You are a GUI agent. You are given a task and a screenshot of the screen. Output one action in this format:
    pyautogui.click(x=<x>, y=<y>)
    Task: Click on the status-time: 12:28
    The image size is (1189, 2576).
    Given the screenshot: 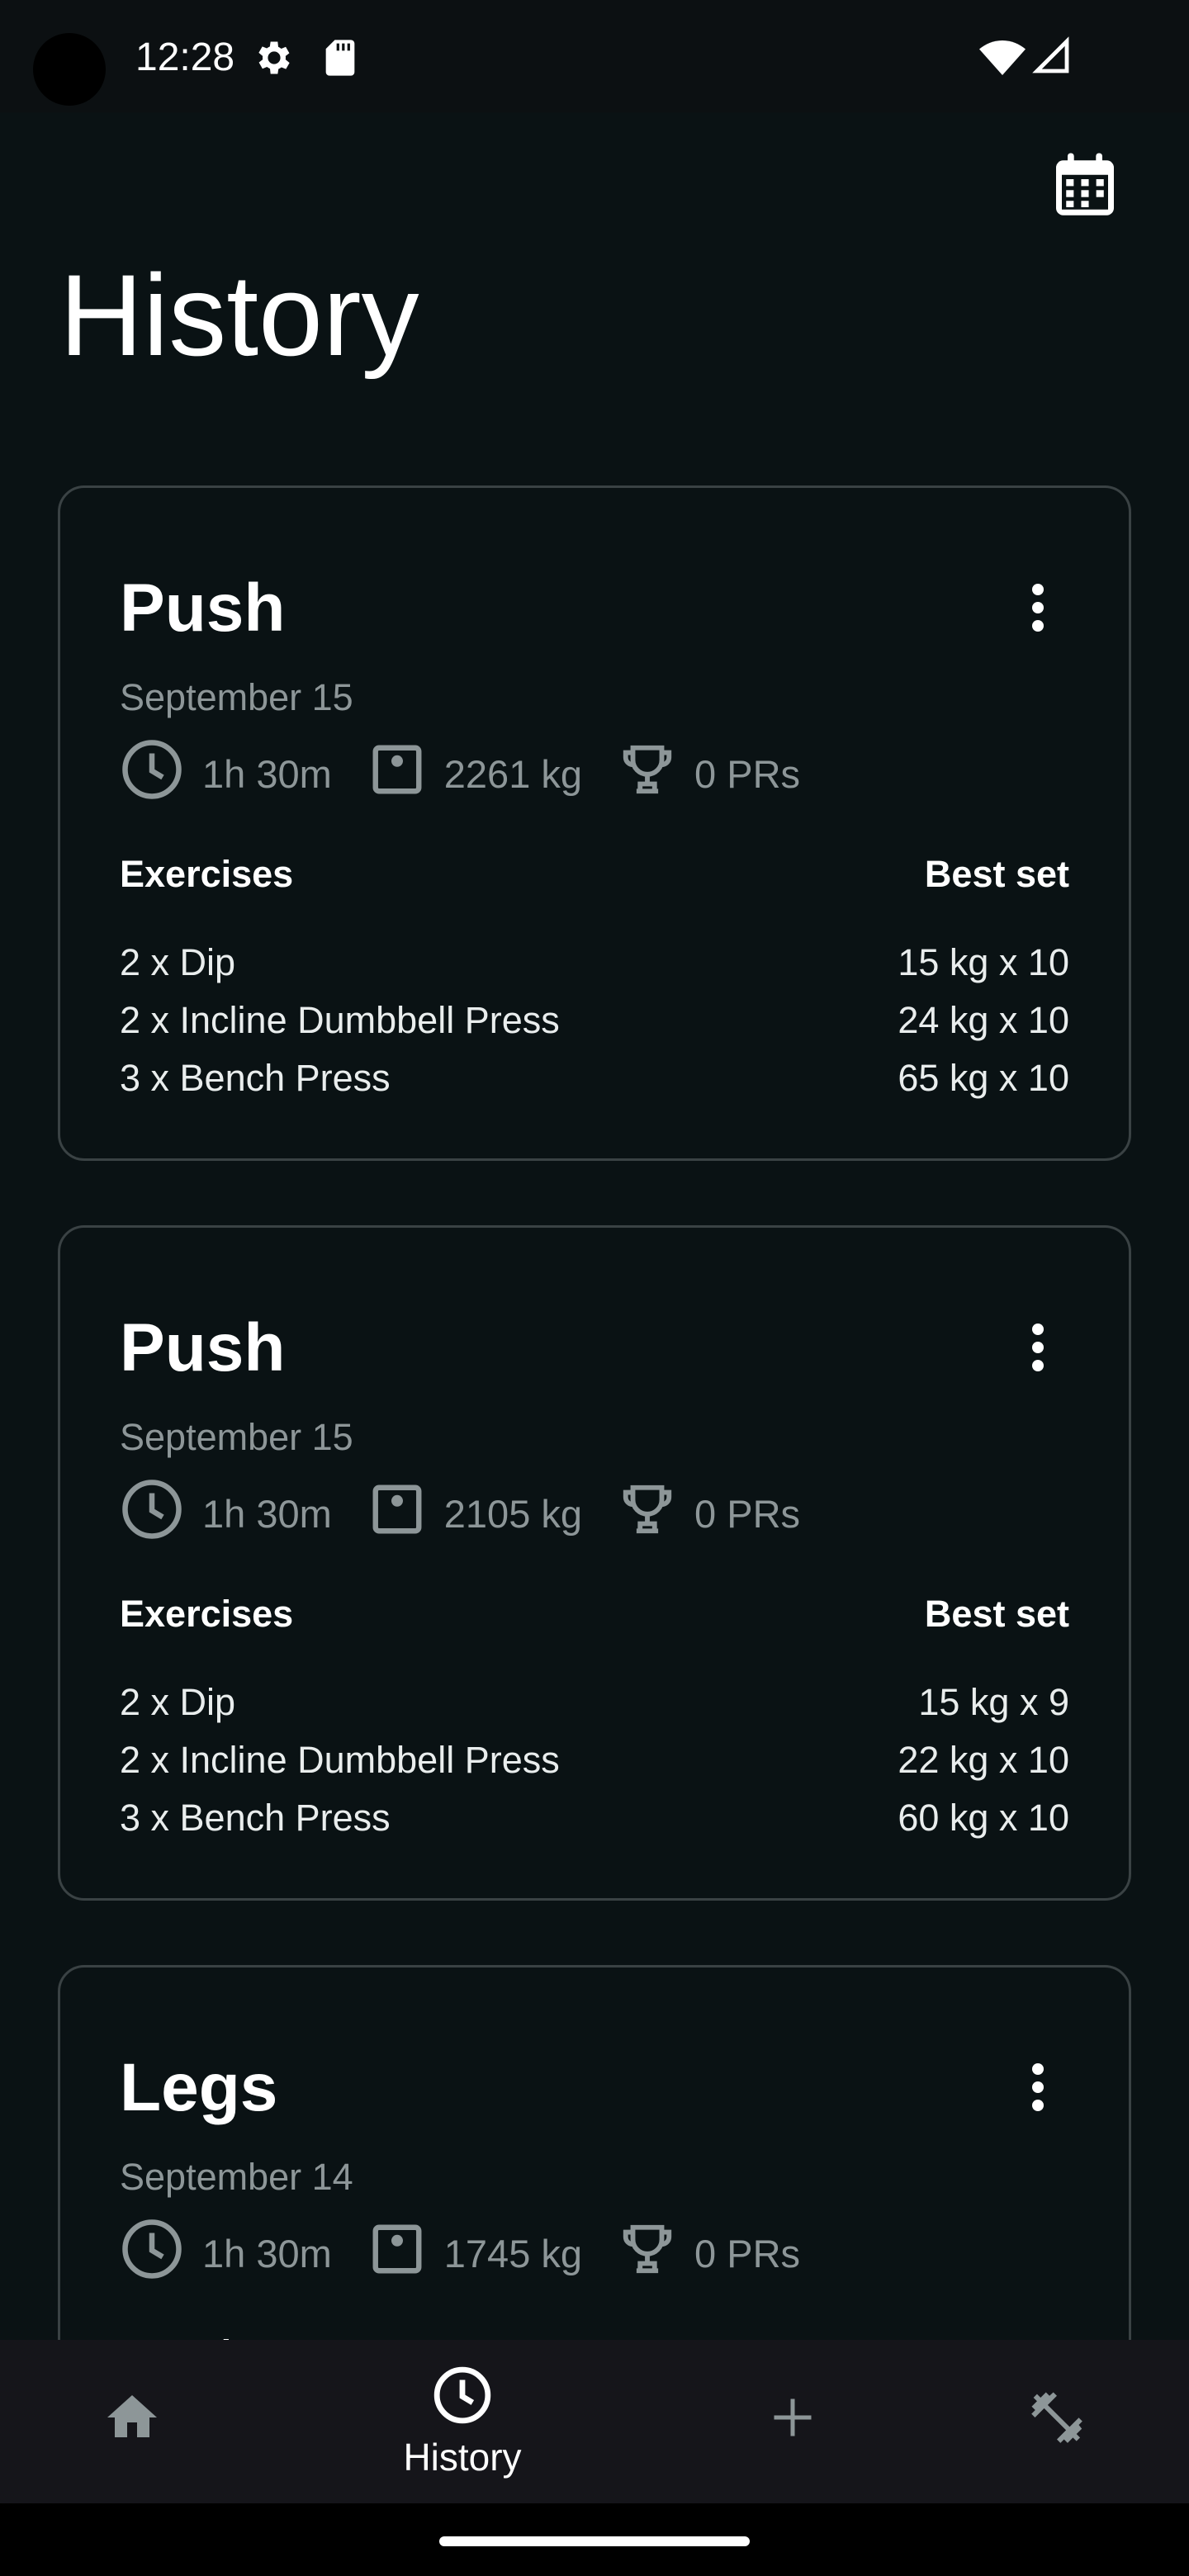 What is the action you would take?
    pyautogui.click(x=185, y=57)
    